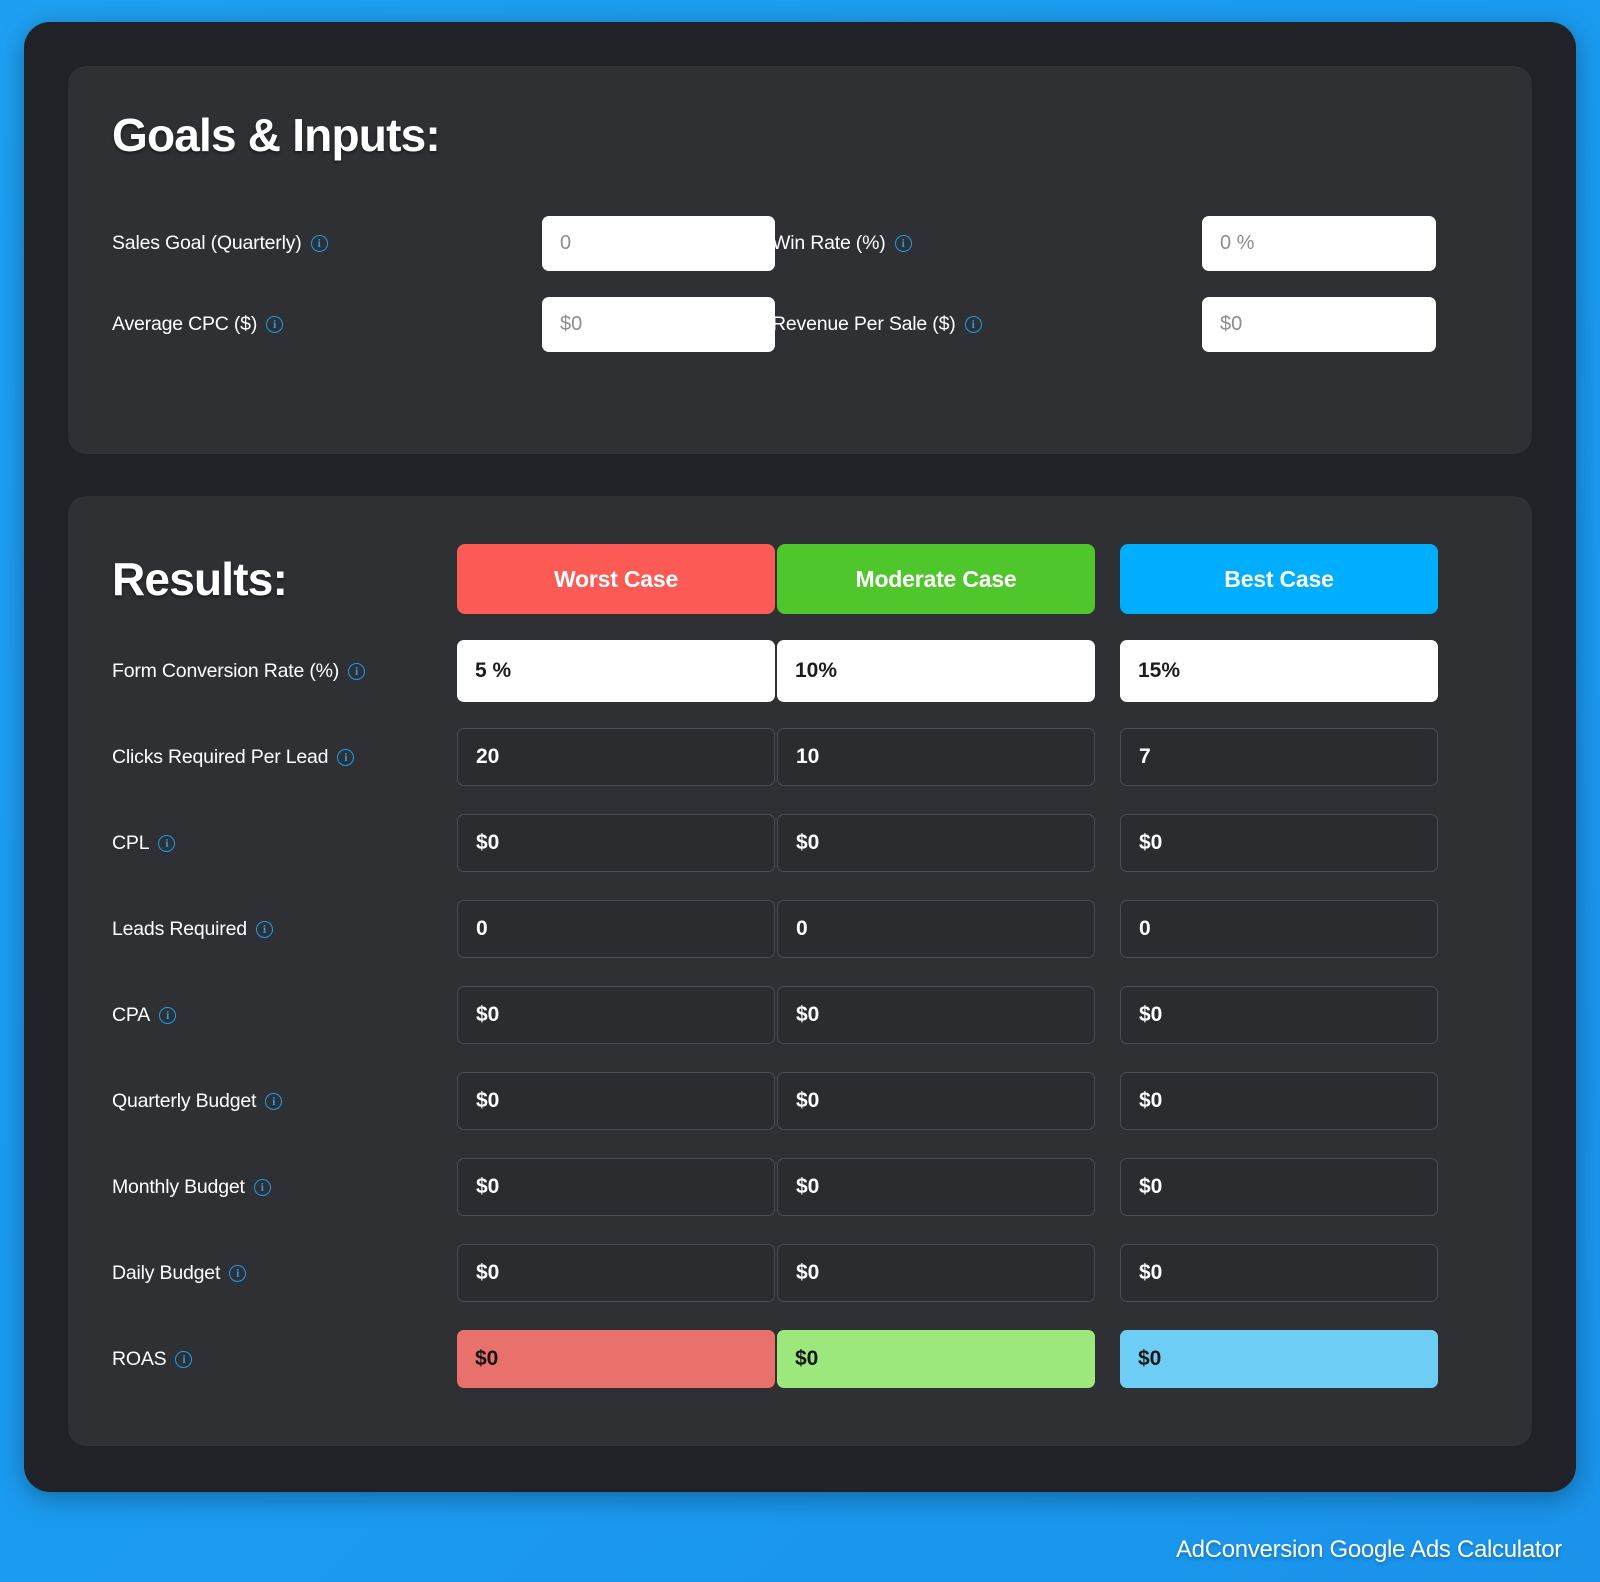  Describe the element at coordinates (1319, 243) in the screenshot. I see `win-rate-input: 0 %` at that location.